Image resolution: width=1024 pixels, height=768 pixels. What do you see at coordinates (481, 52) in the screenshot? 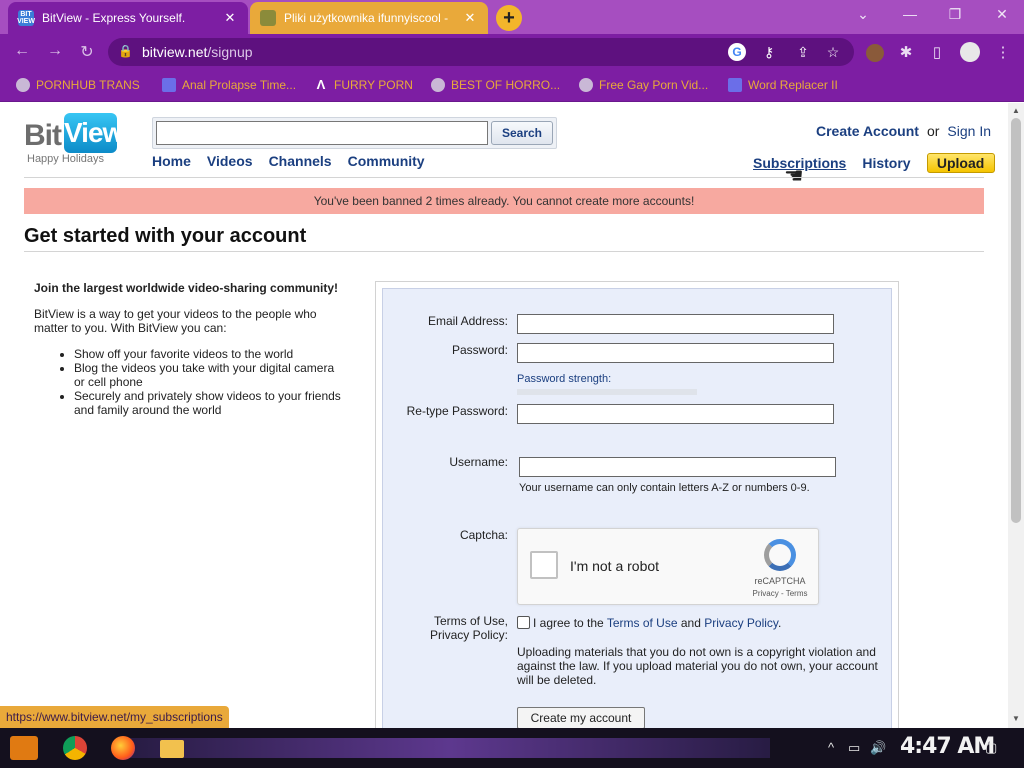
I see `address-bar: 🔒 bitview.net/signup G ⚷ ⇪ ☆` at bounding box center [481, 52].